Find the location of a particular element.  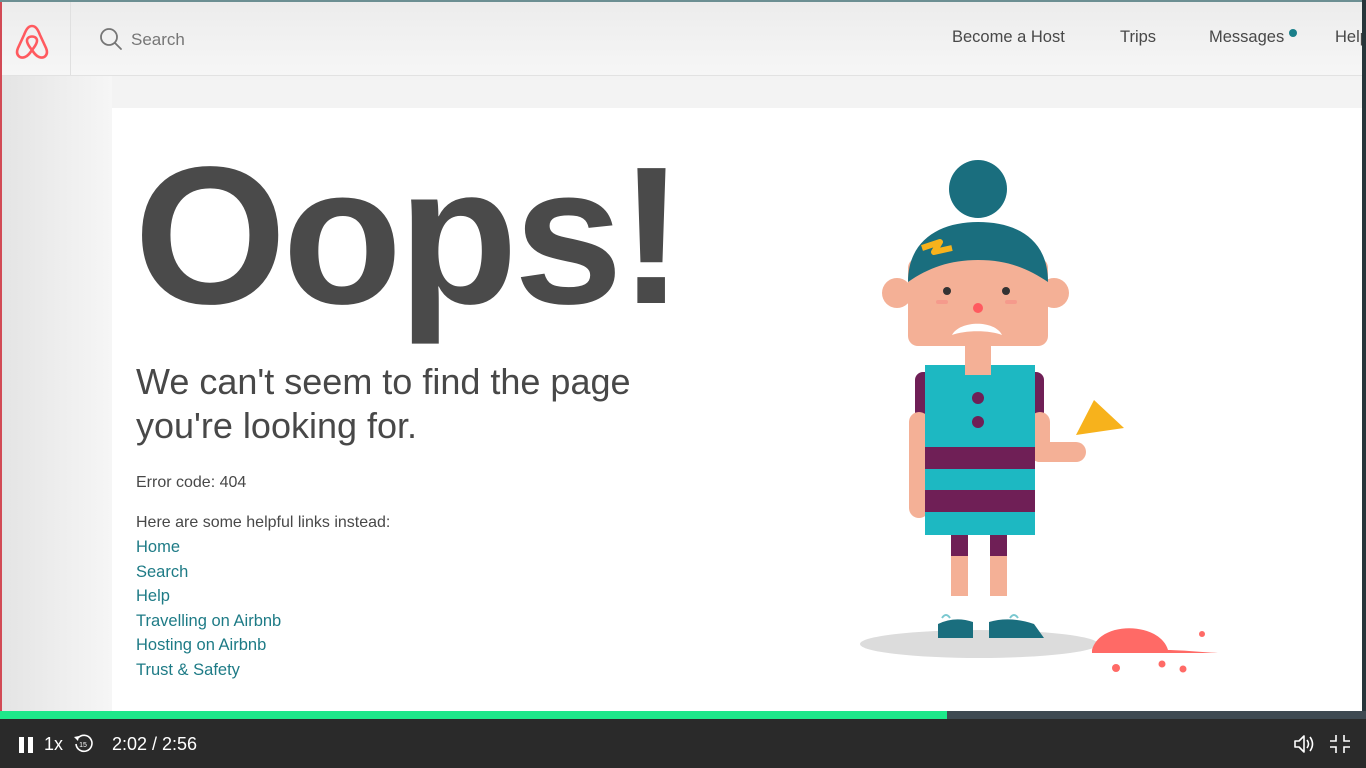

notification-dot is located at coordinates (1293, 33).